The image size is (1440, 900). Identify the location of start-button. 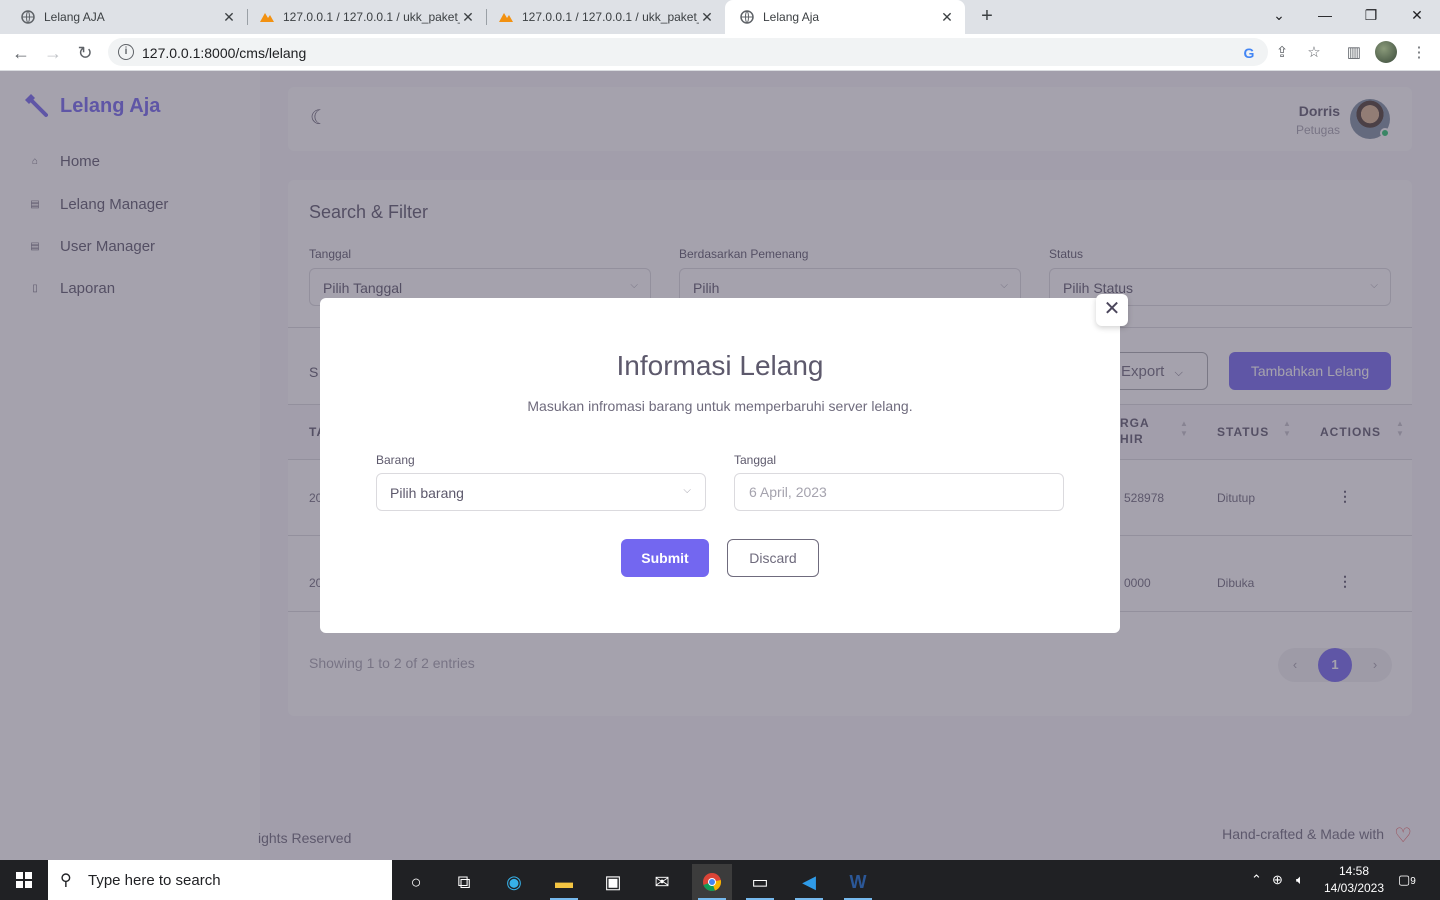
(24, 880).